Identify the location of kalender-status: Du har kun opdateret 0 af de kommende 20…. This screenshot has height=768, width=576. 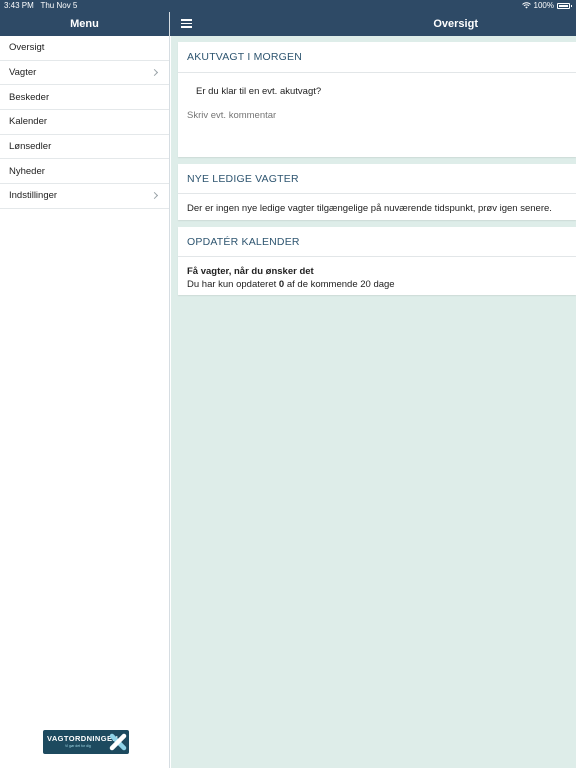
(291, 284).